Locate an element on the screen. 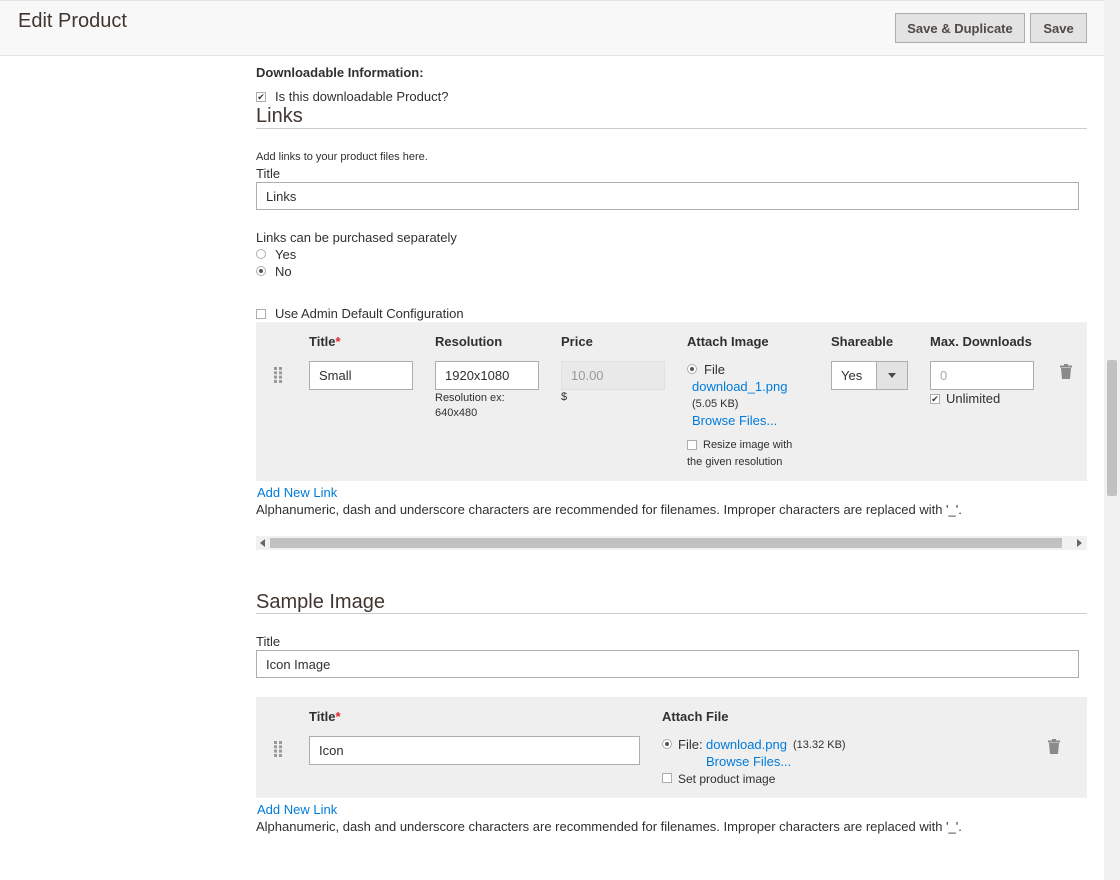  sample-divider is located at coordinates (671, 613).